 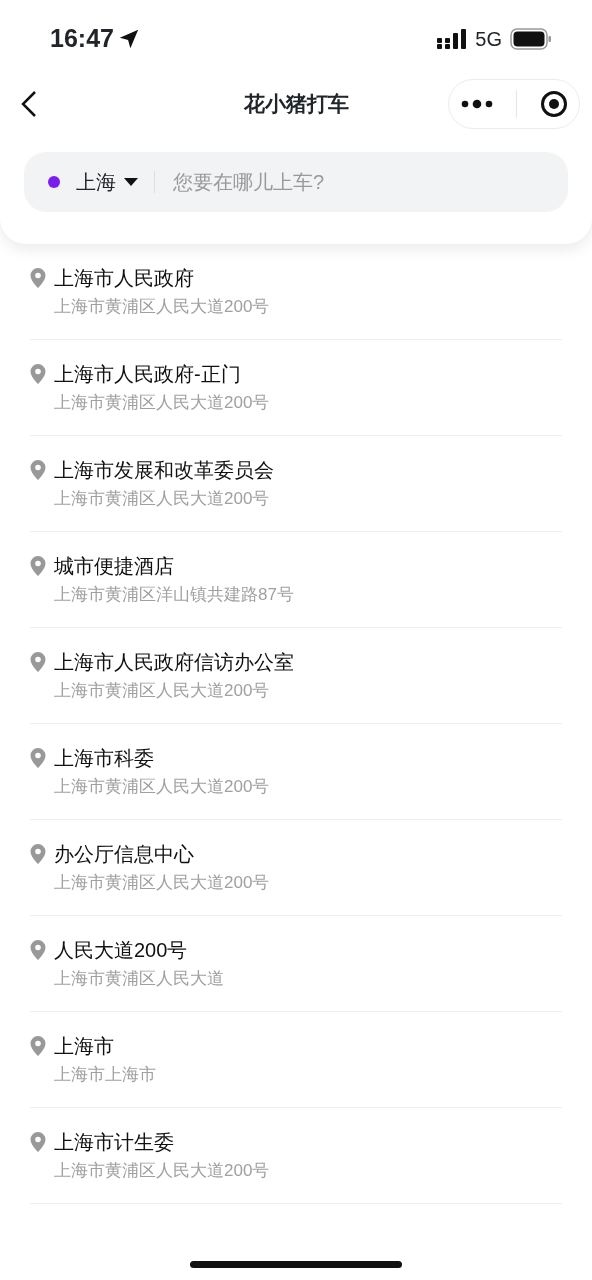 I want to click on place-item: 上海市科委 上海市黄浦区人民大道200号, so click(x=296, y=772).